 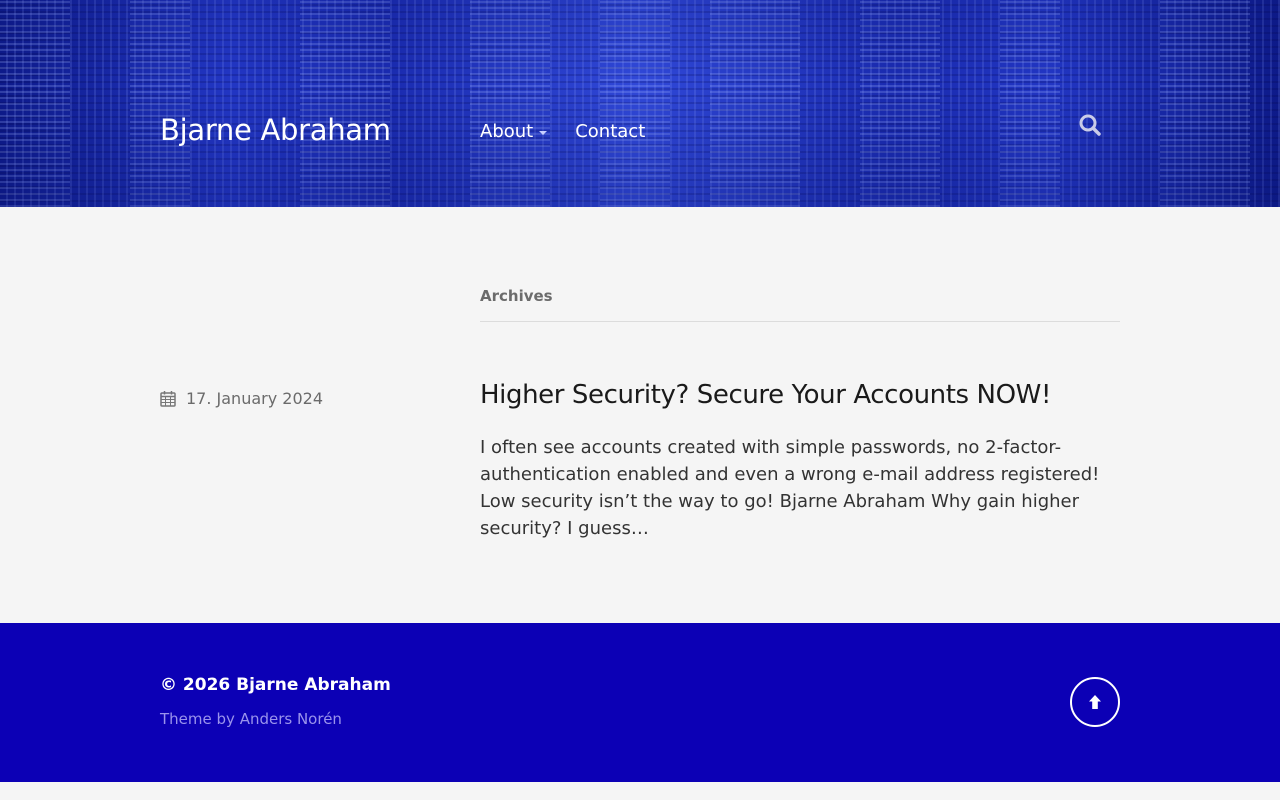 I want to click on nav-item-contact: Contact, so click(x=610, y=131).